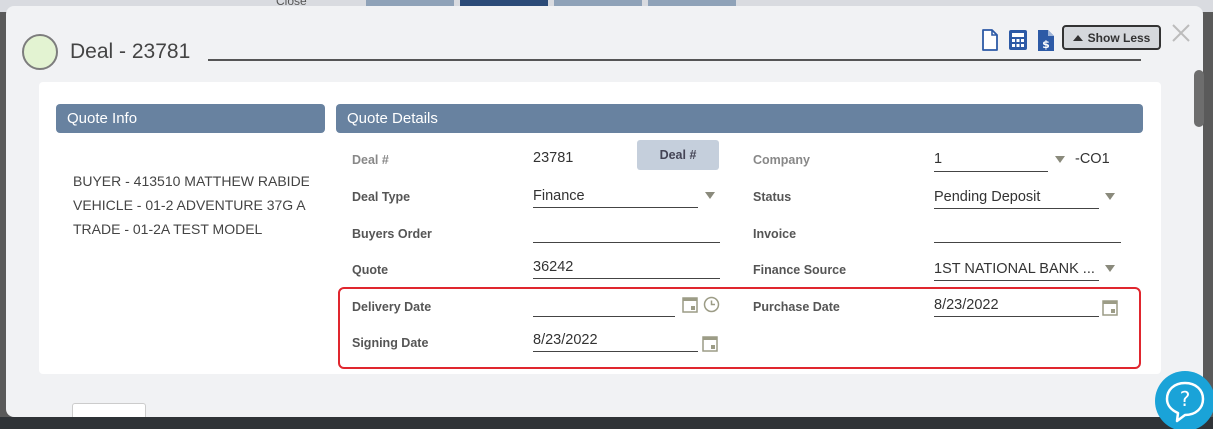  What do you see at coordinates (615, 207) in the screenshot?
I see `deal-type-underline` at bounding box center [615, 207].